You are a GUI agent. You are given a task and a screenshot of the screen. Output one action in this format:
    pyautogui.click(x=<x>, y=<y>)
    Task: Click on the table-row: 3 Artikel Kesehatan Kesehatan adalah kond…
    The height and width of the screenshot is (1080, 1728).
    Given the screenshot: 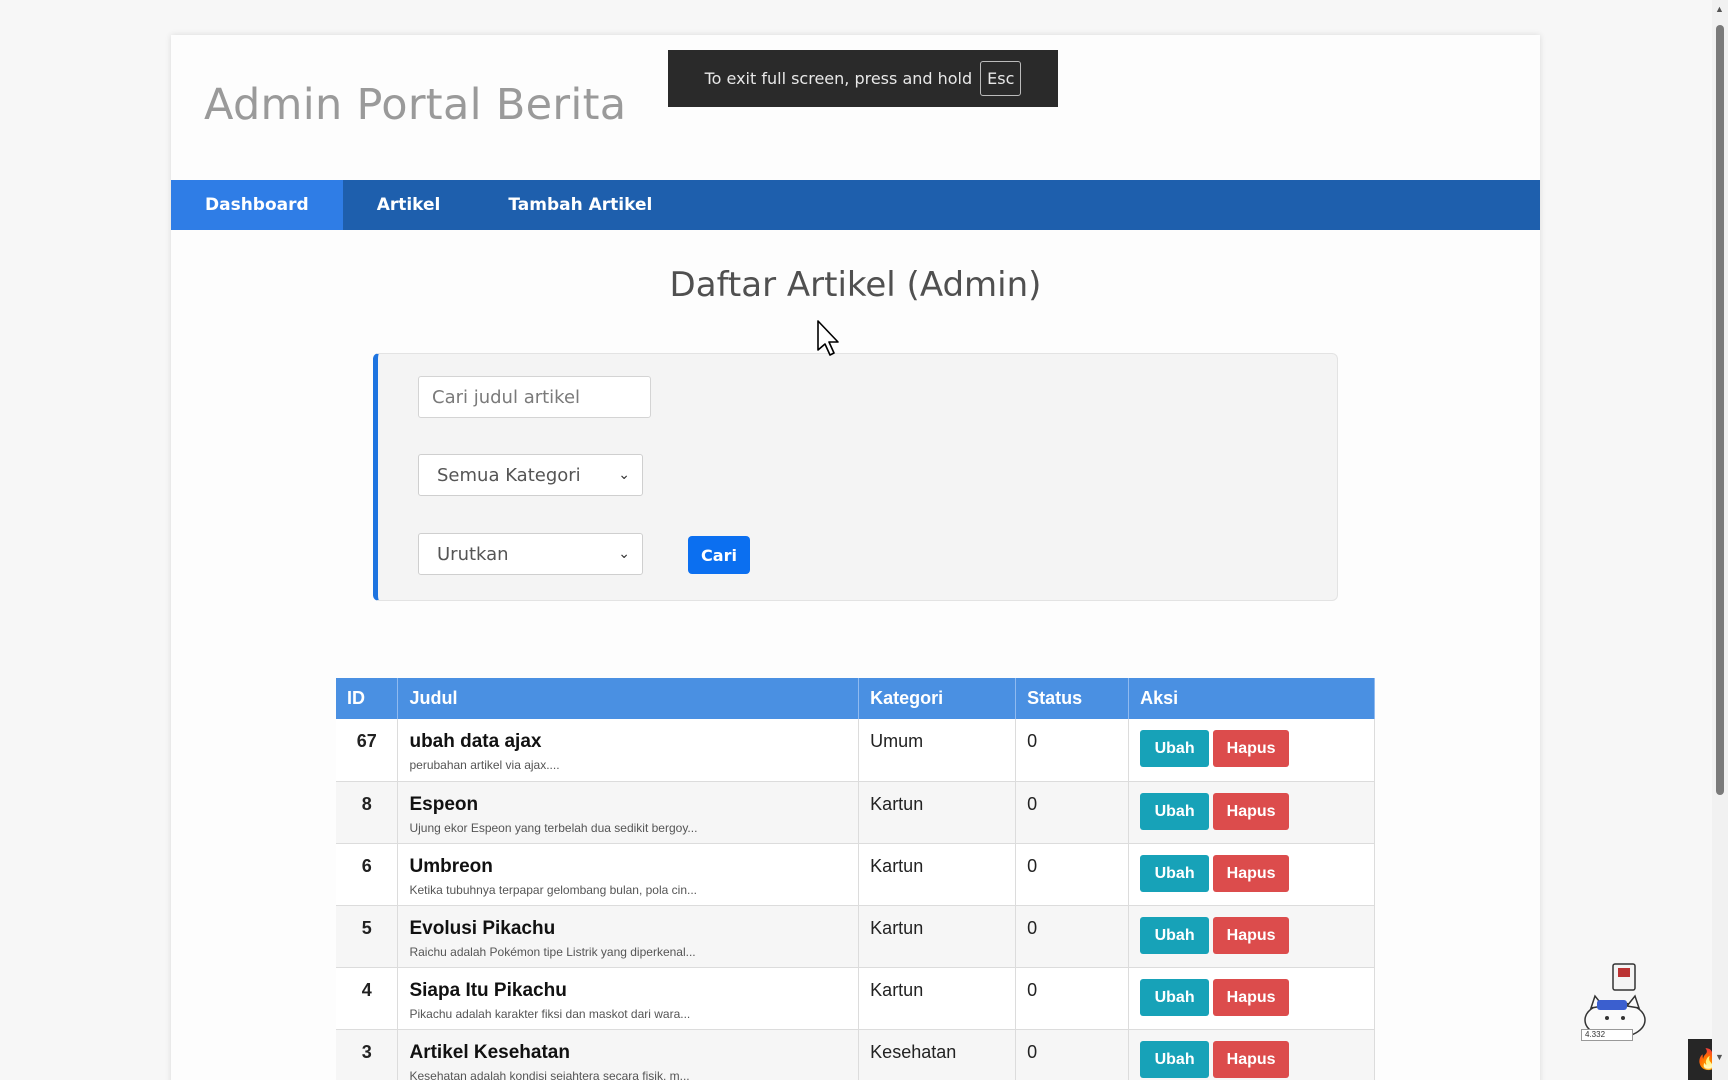 What is the action you would take?
    pyautogui.click(x=855, y=1054)
    